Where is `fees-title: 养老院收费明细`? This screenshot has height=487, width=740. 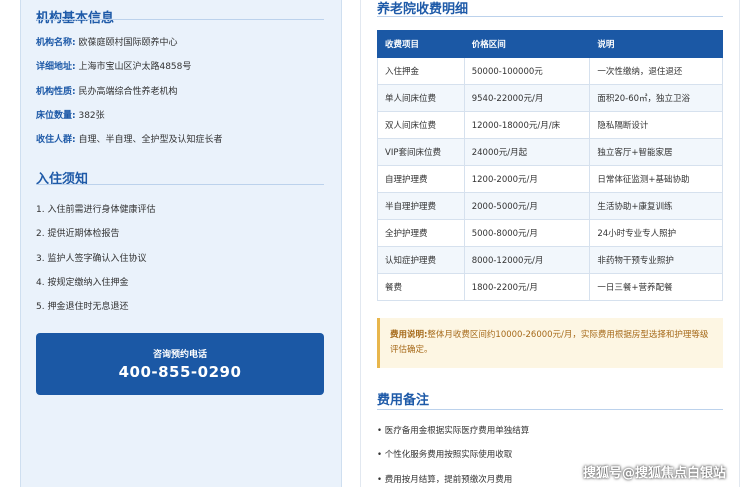 fees-title: 养老院收费明细 is located at coordinates (423, 9).